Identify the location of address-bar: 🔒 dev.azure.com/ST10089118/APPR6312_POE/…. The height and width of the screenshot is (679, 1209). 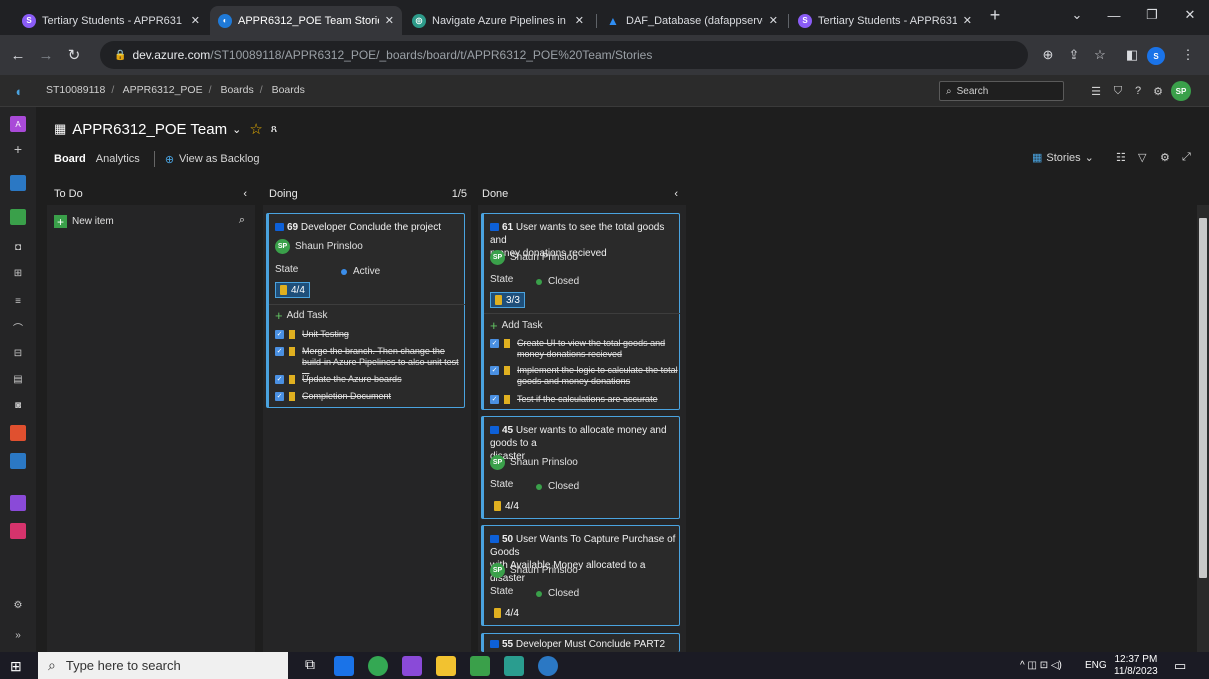
(564, 55).